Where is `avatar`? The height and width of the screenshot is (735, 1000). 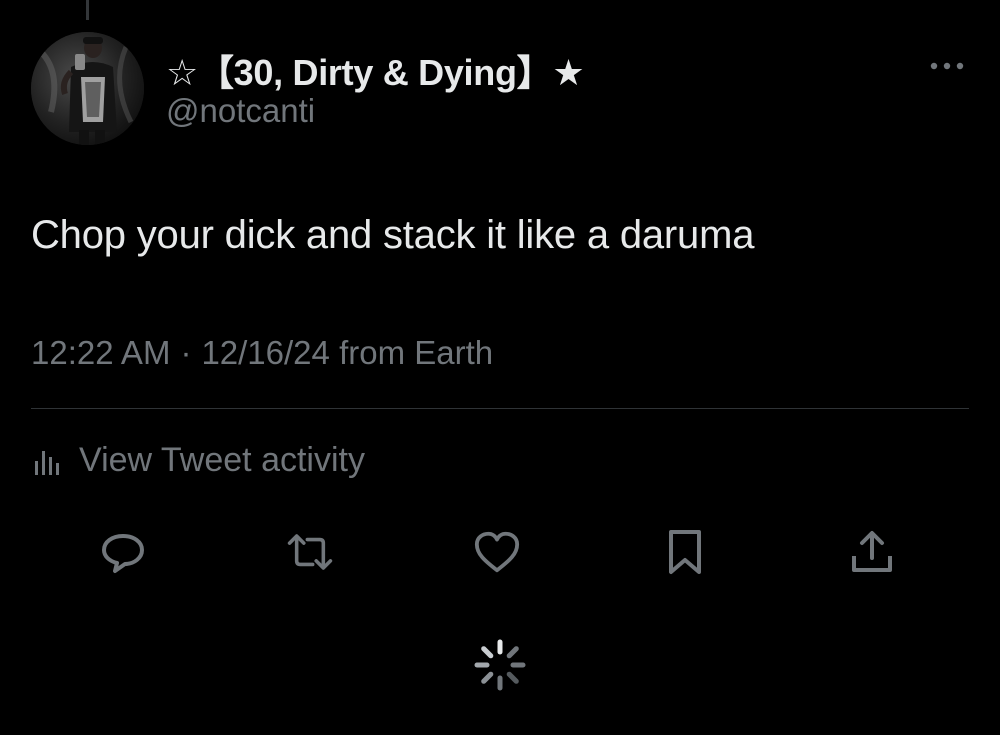 avatar is located at coordinates (87, 88).